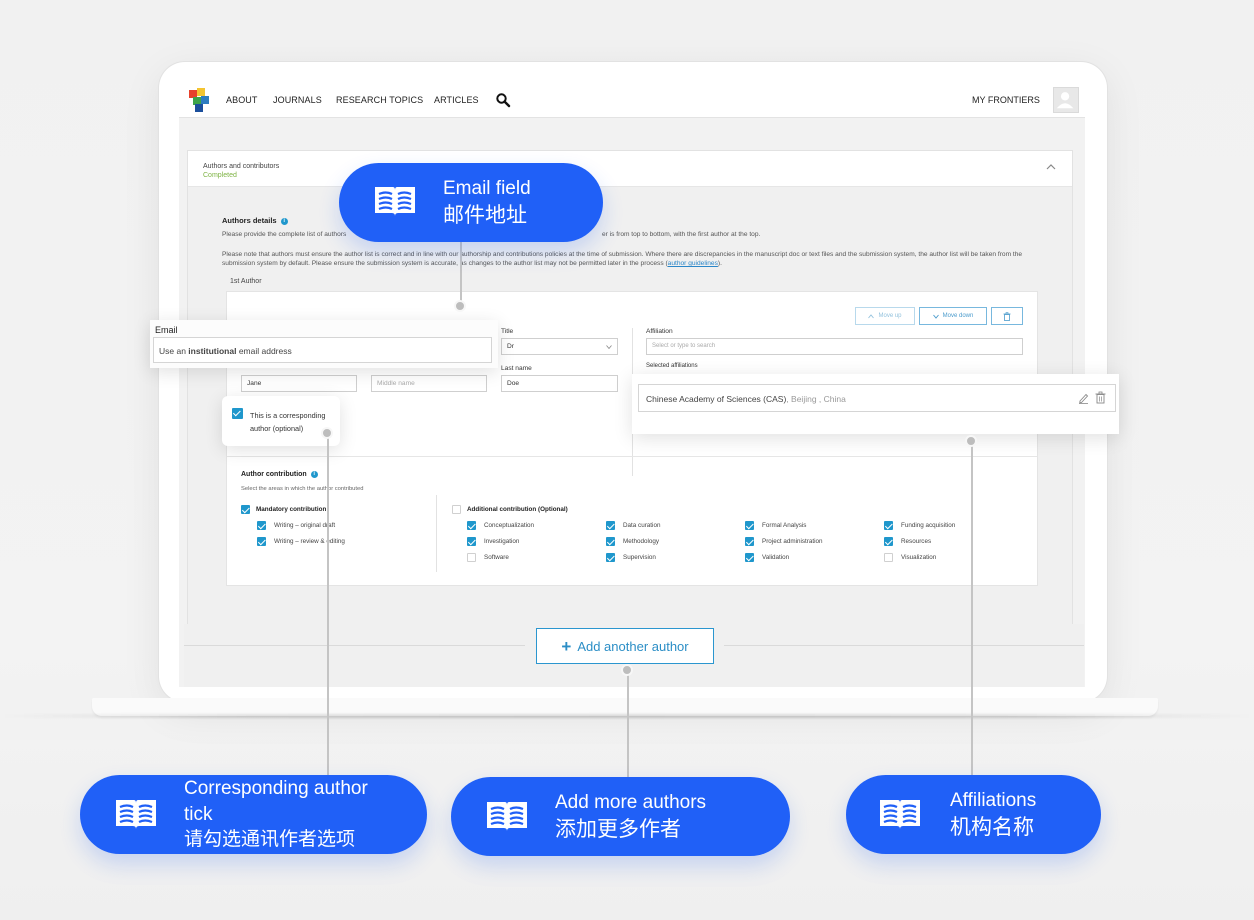  Describe the element at coordinates (261, 541) in the screenshot. I see `writing-review-editing-checkbox` at that location.